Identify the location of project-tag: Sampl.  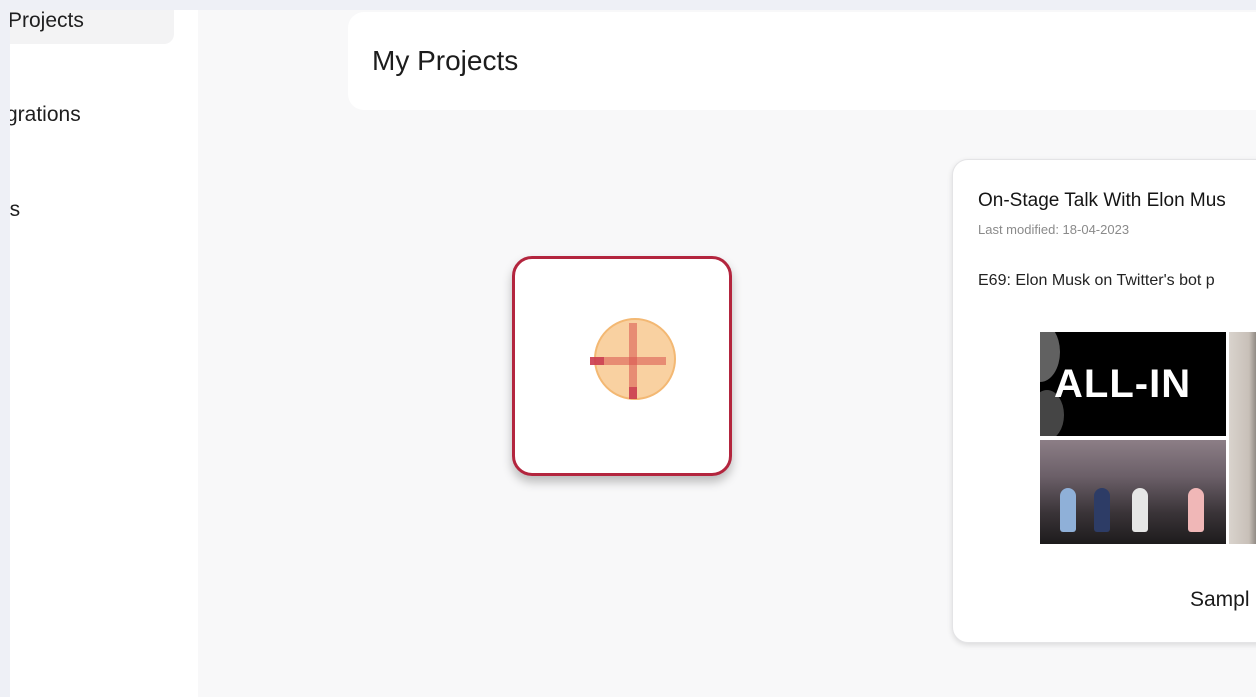
(1220, 599).